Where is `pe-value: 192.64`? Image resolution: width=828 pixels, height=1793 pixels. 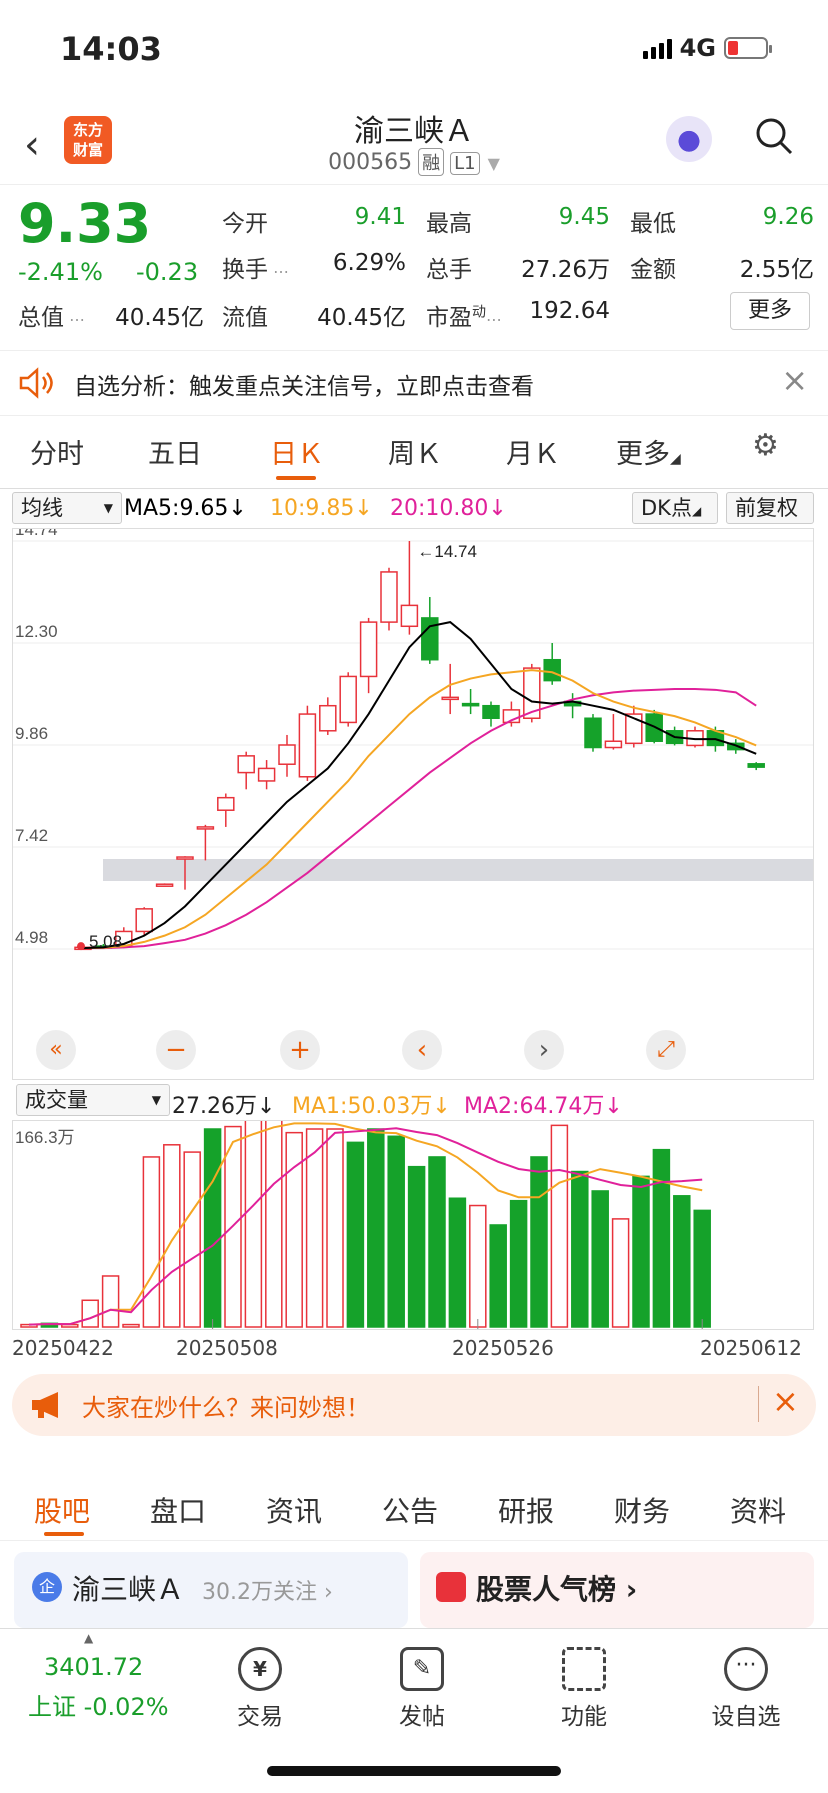 pe-value: 192.64 is located at coordinates (569, 311).